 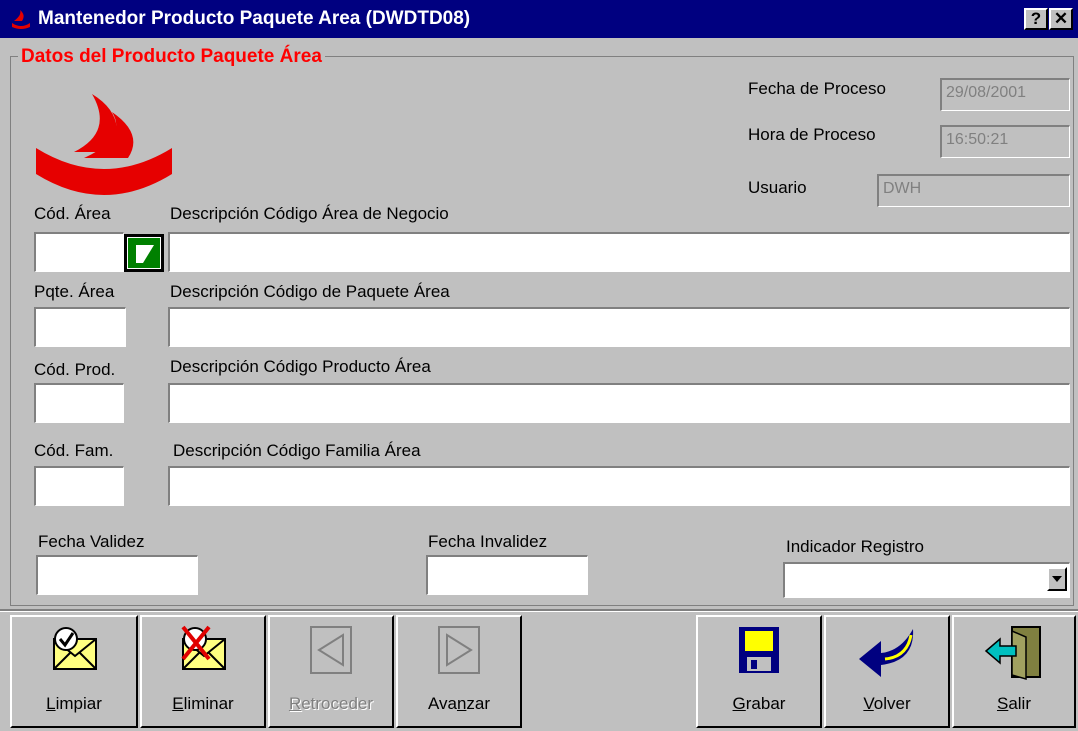 I want to click on family-desc-label: Descripción Código Familia Área, so click(x=297, y=450).